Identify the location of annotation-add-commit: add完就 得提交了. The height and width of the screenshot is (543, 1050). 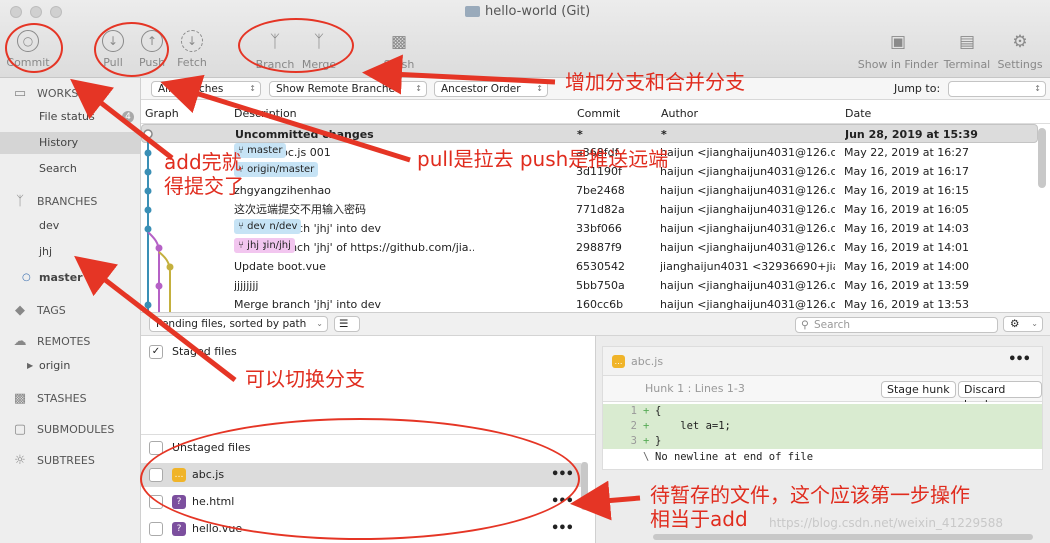
(204, 174).